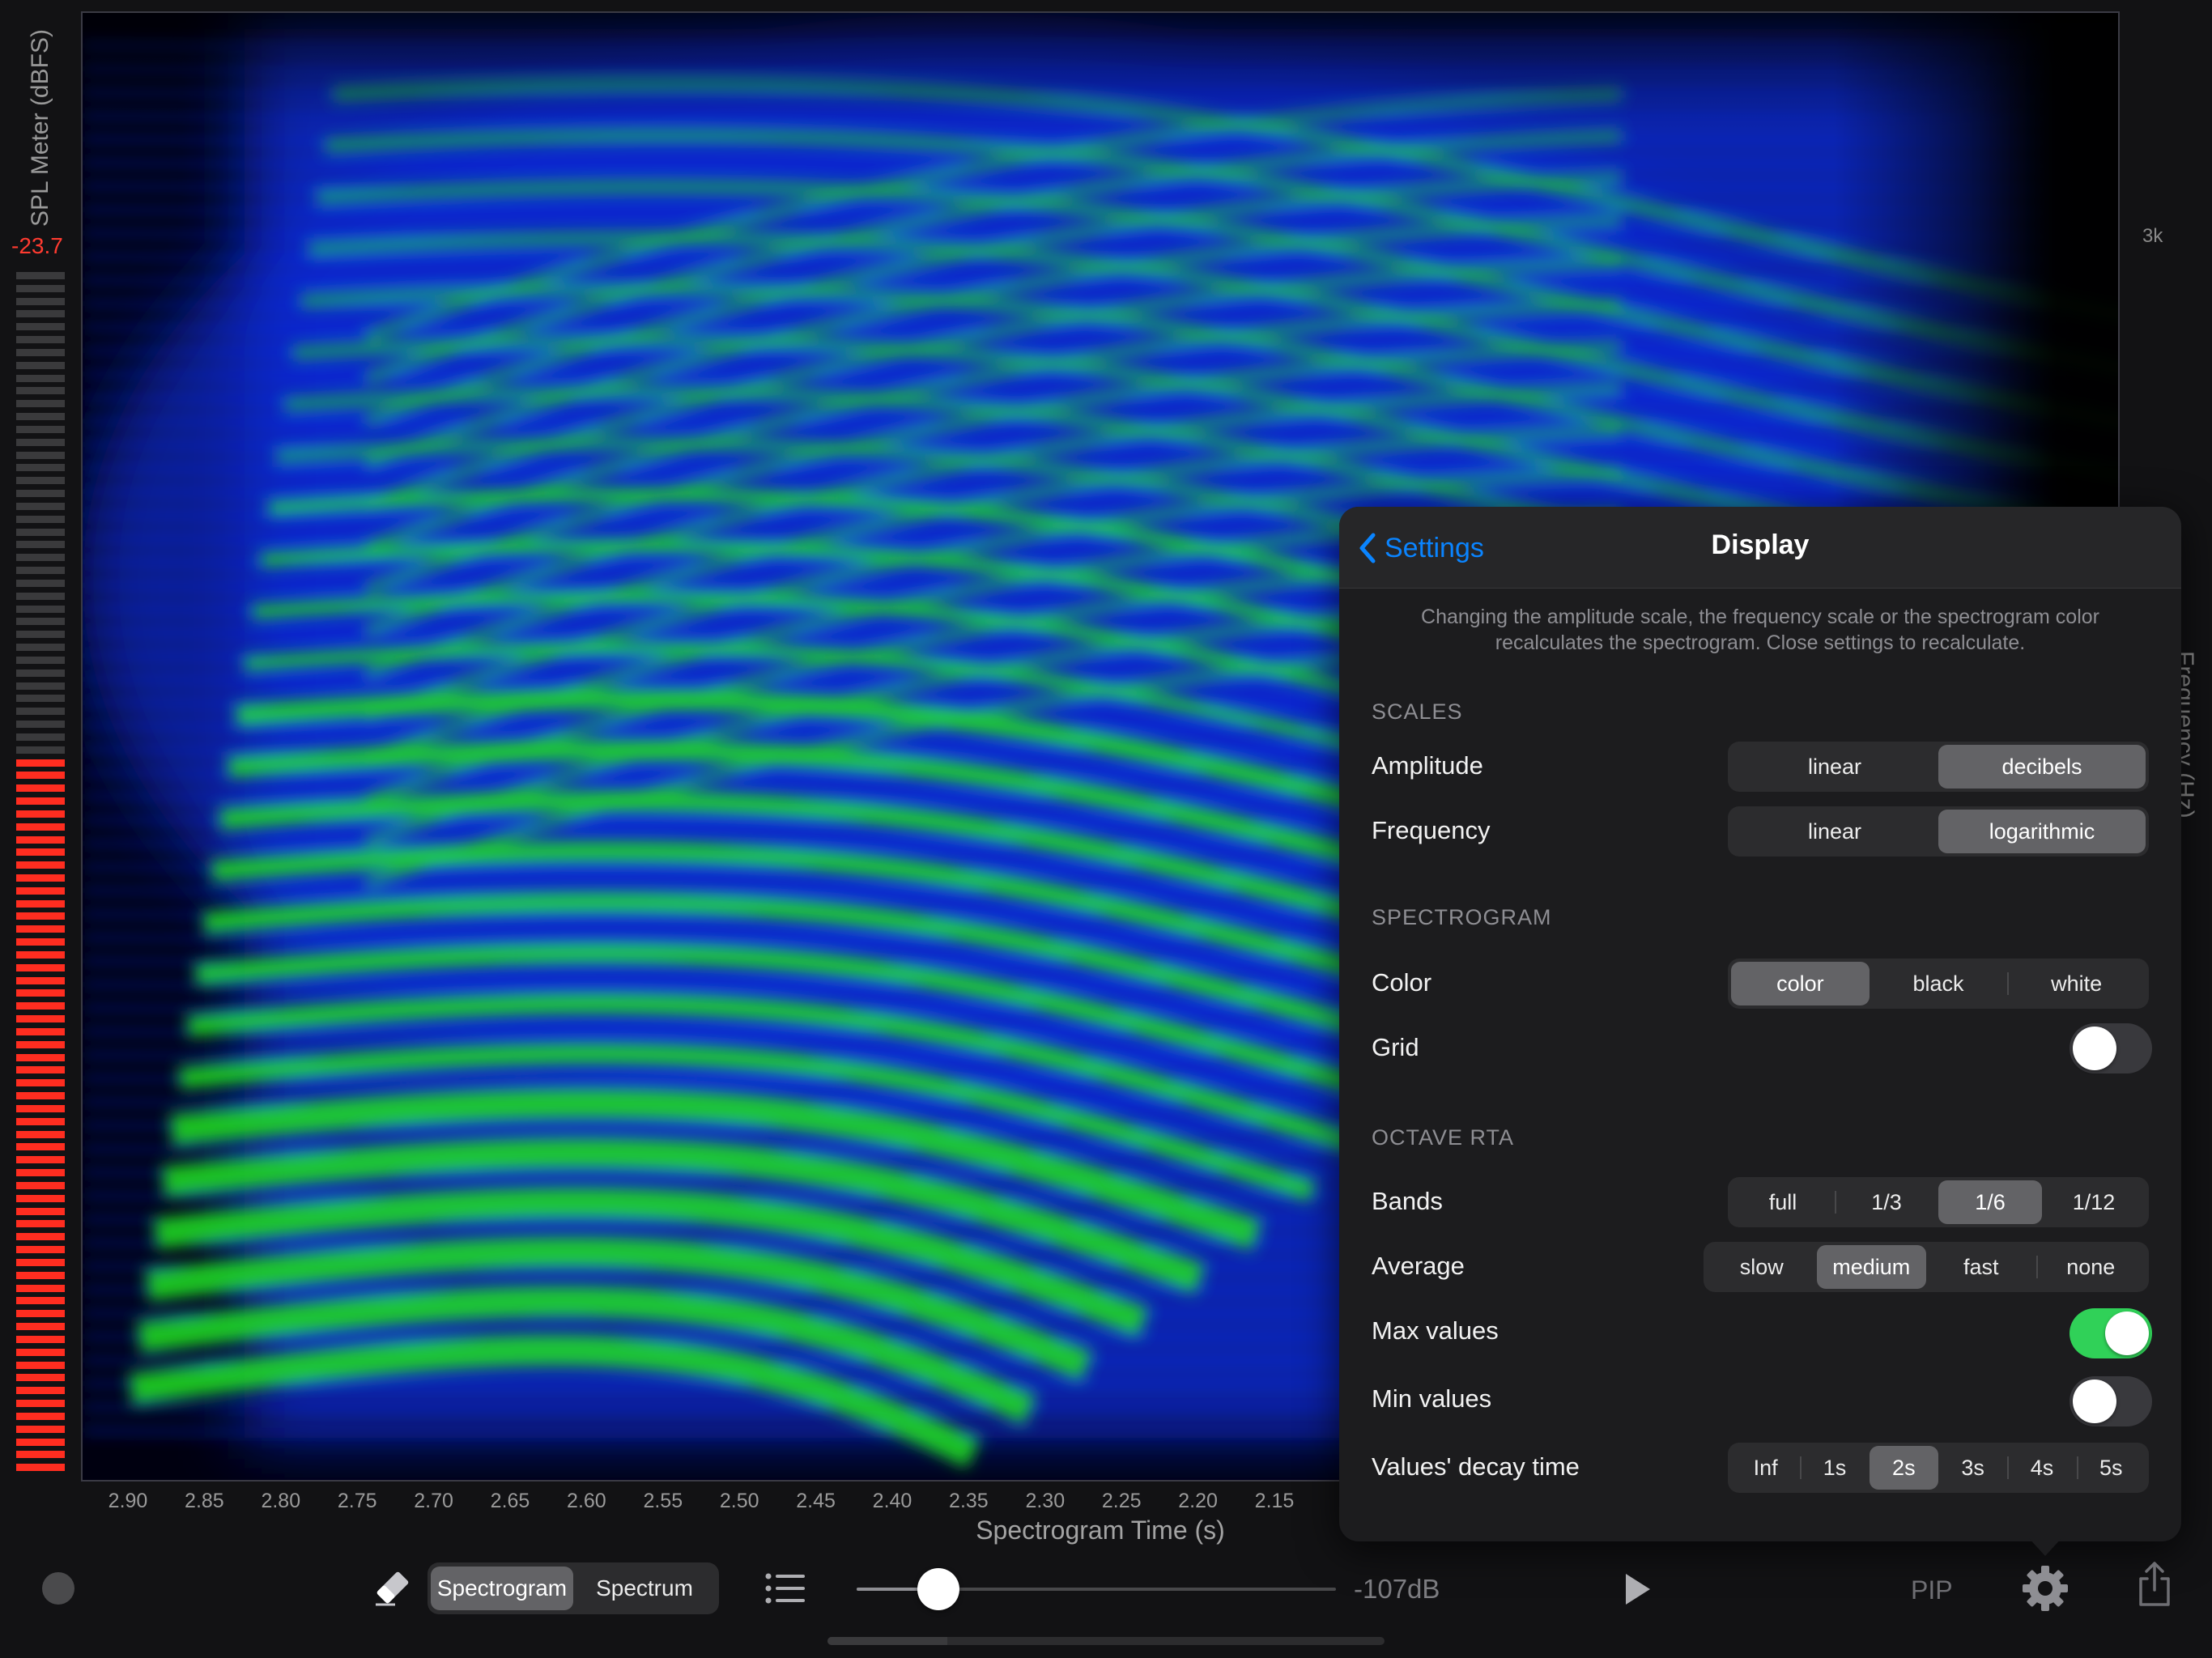  I want to click on bands-option-full: full, so click(1783, 1202).